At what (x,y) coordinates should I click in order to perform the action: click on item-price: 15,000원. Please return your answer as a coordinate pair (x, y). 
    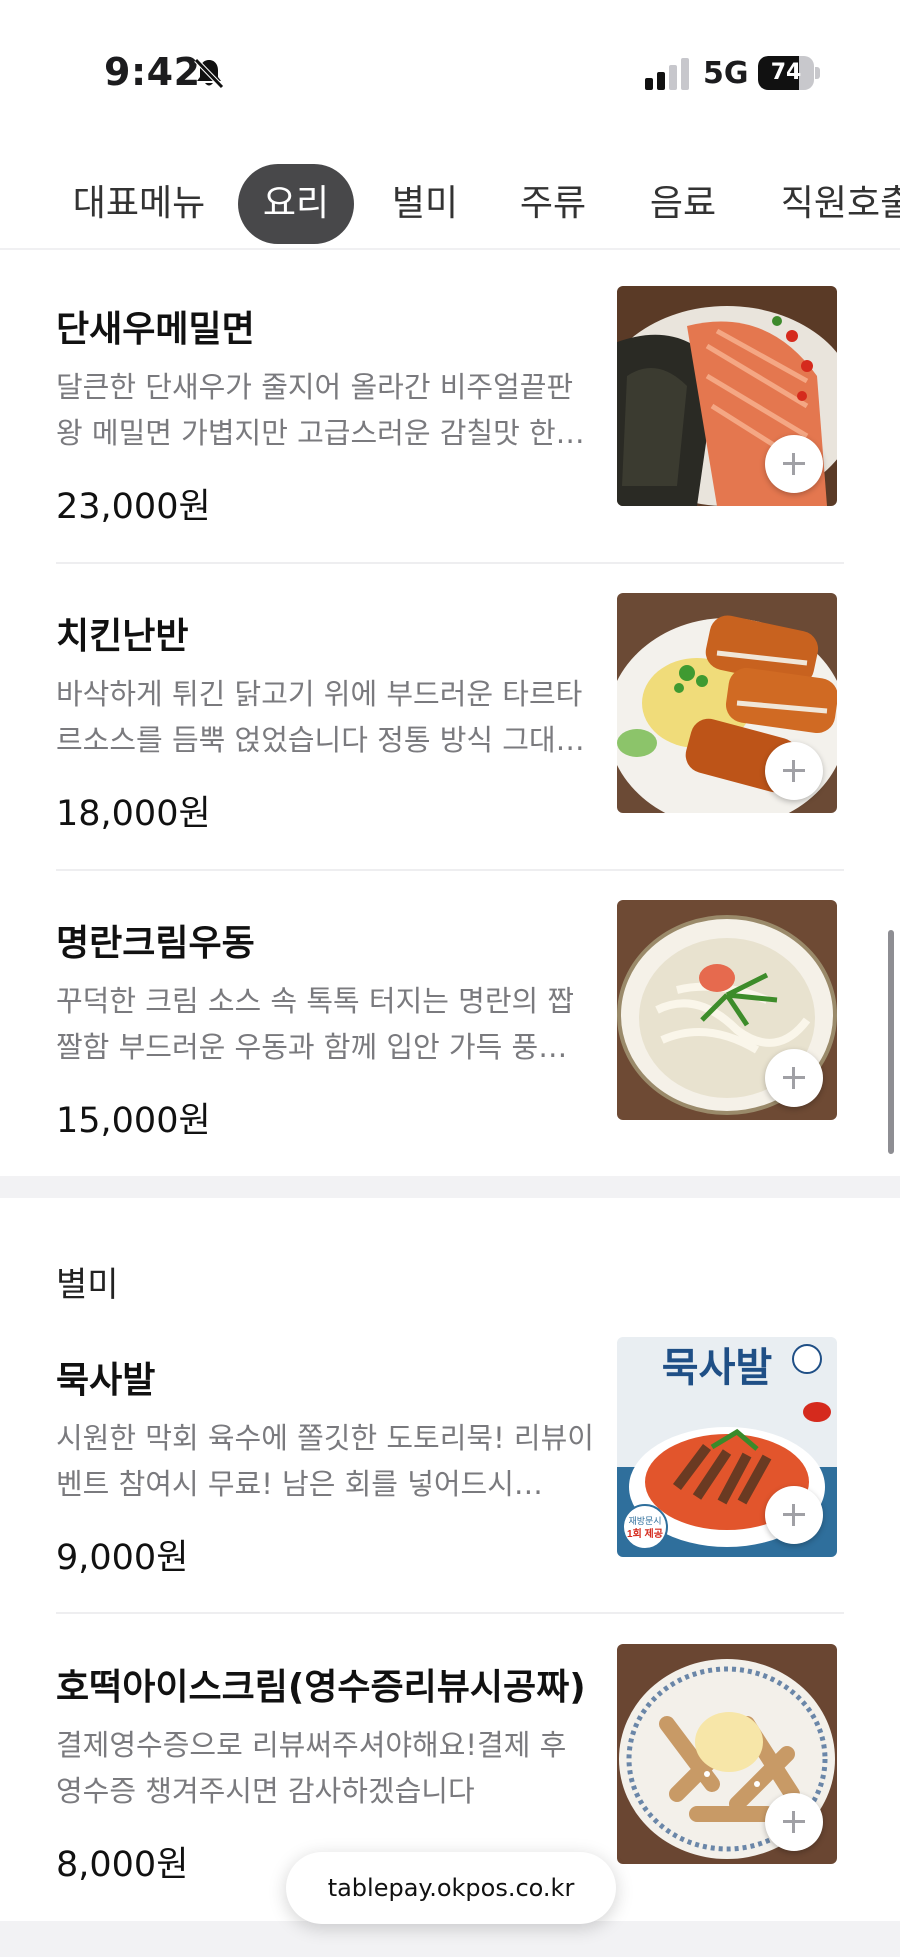
    Looking at the image, I should click on (133, 1121).